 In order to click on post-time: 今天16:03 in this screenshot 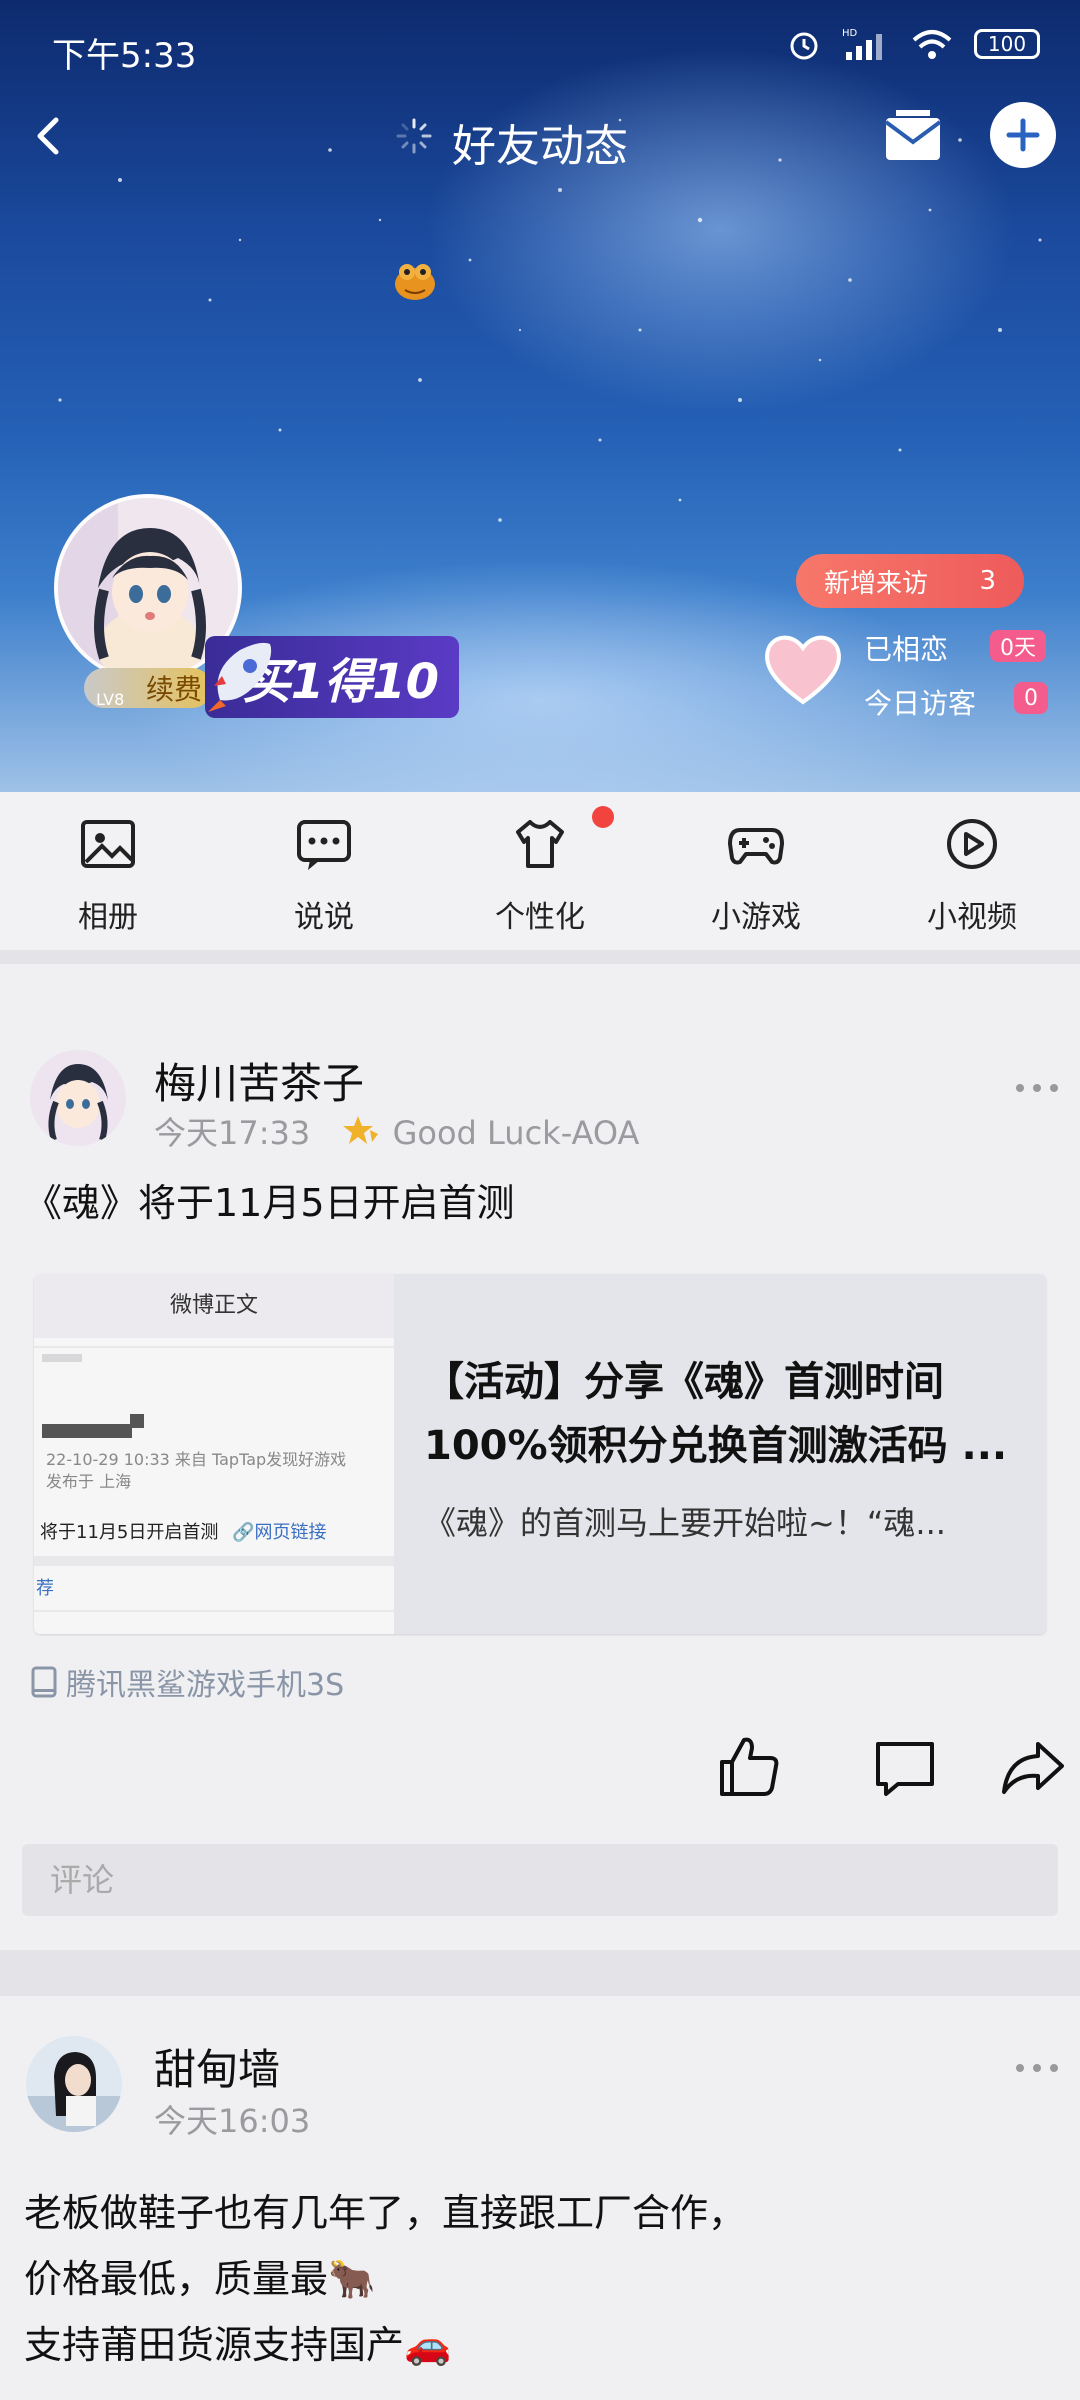, I will do `click(232, 2121)`.